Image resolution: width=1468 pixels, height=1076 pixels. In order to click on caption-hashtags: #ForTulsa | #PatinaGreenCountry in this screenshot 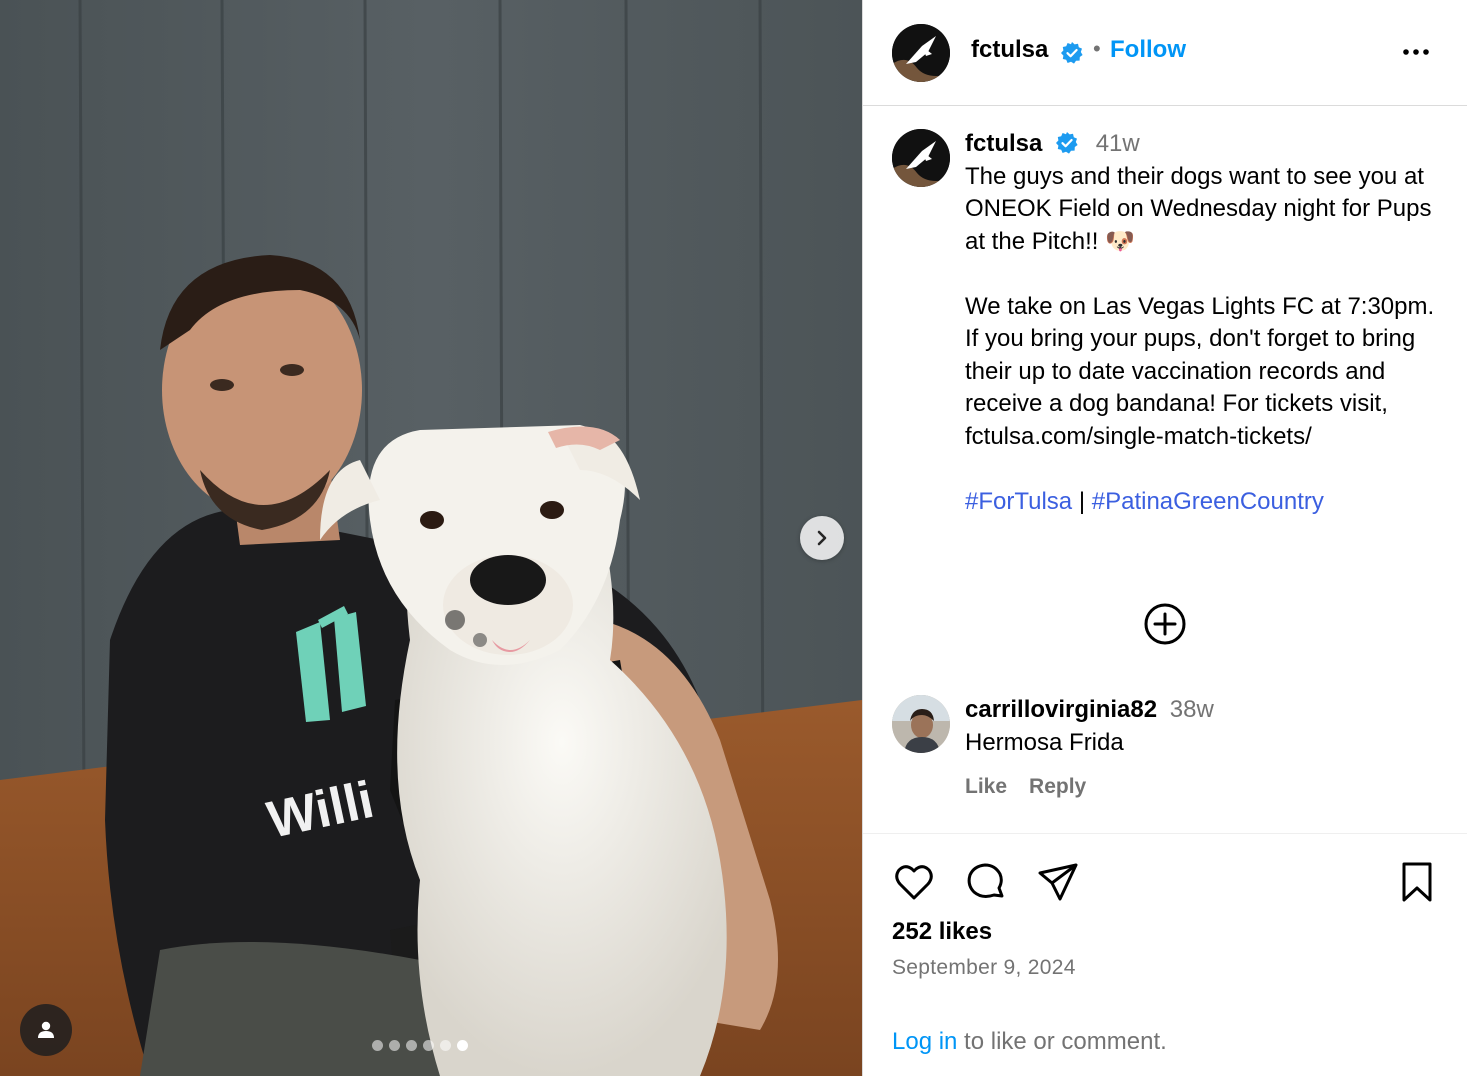, I will do `click(1205, 502)`.